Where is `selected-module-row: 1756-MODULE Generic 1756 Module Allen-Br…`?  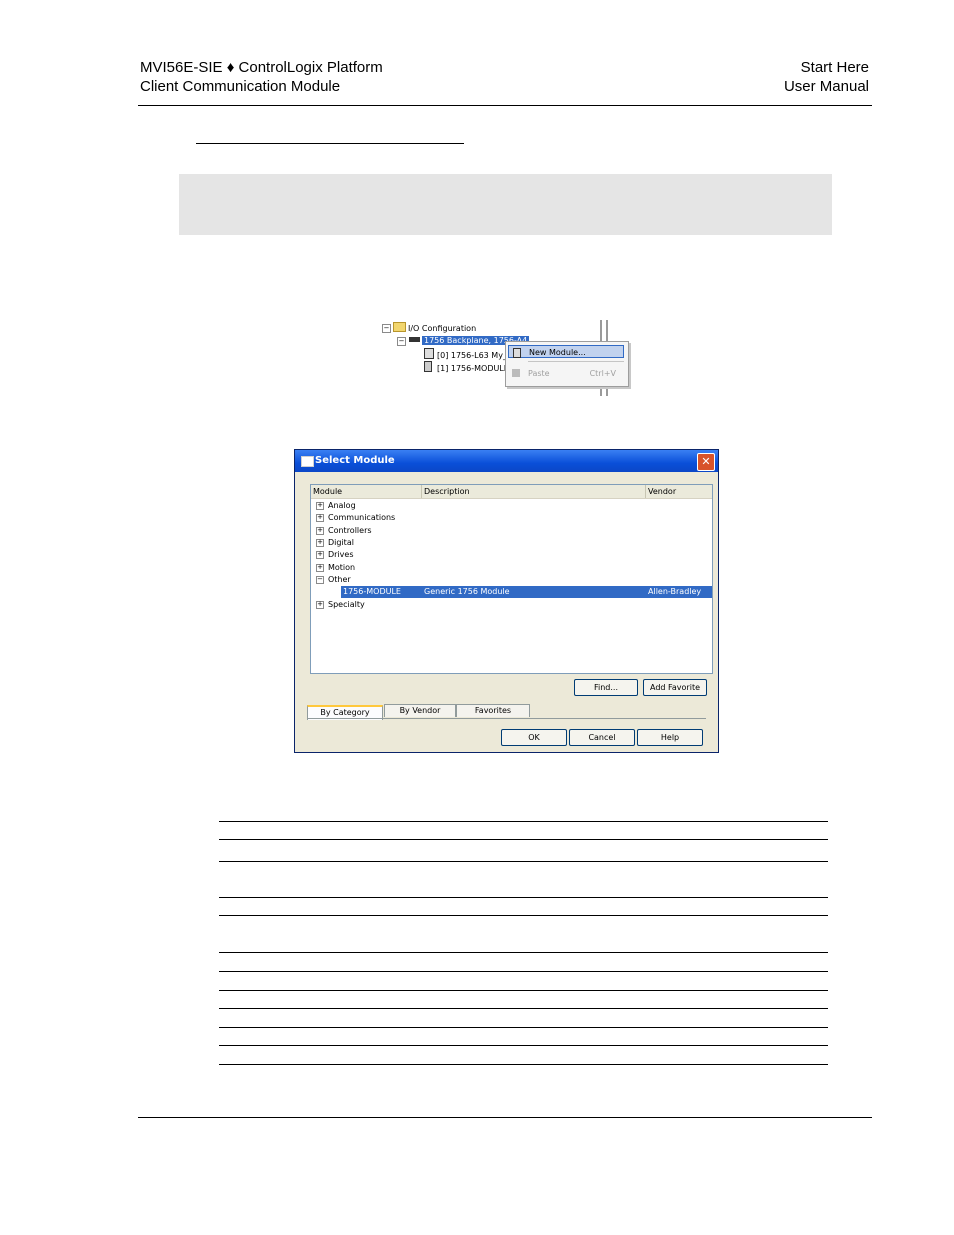
selected-module-row: 1756-MODULE Generic 1756 Module Allen-Br… is located at coordinates (526, 592).